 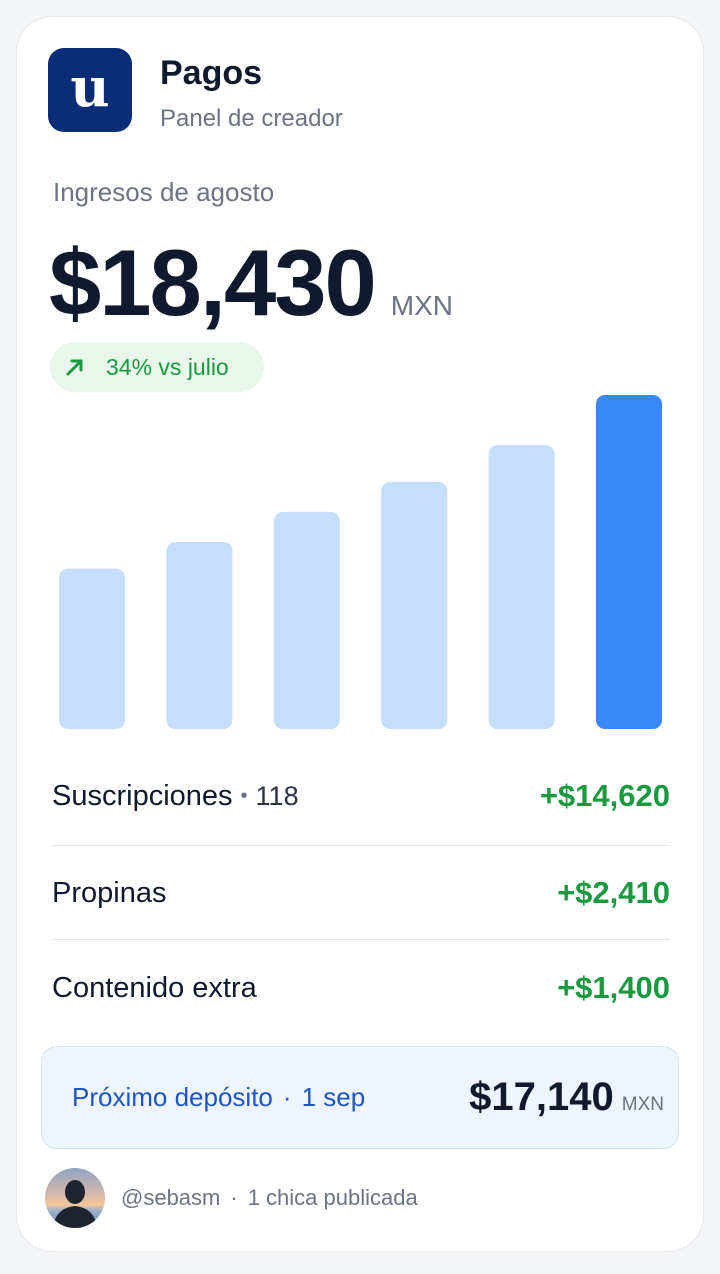 I want to click on breakdown-row-contenido-extra: Contenido extra +$1,400, so click(x=361, y=988).